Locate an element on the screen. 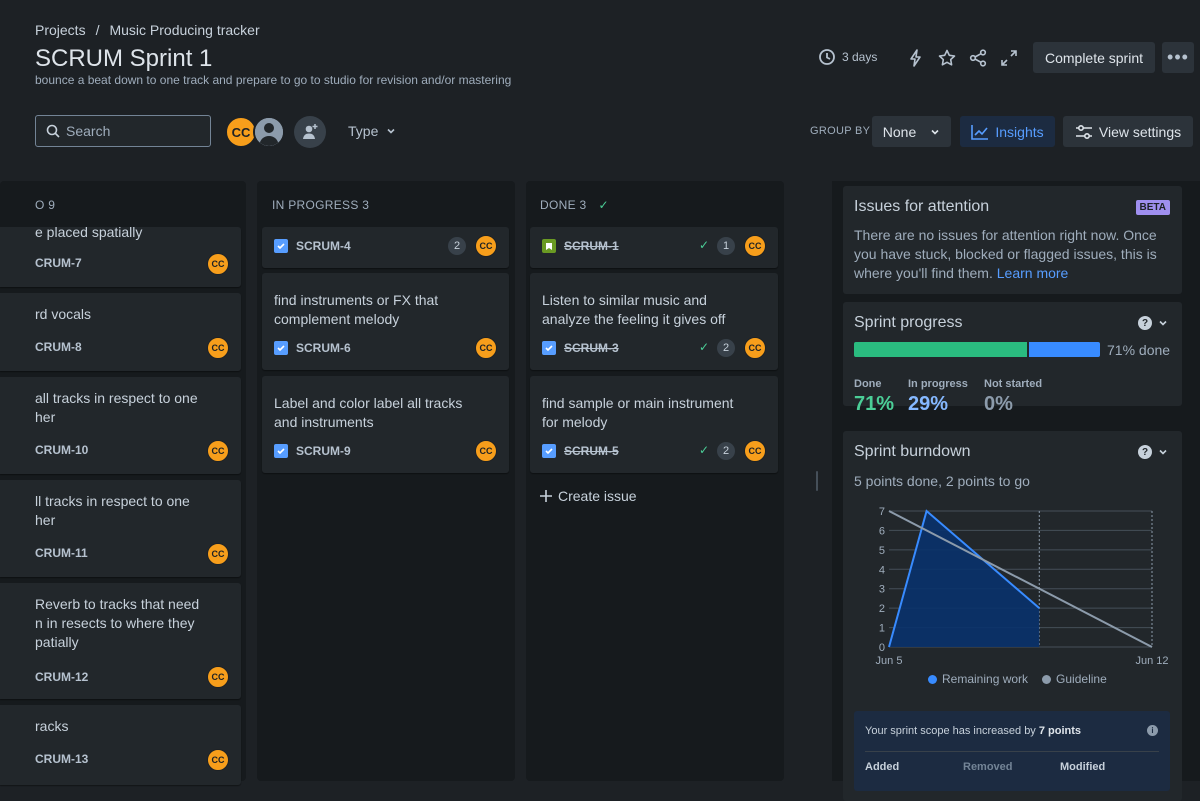 This screenshot has height=801, width=1200. sliders-icon is located at coordinates (1083, 131).